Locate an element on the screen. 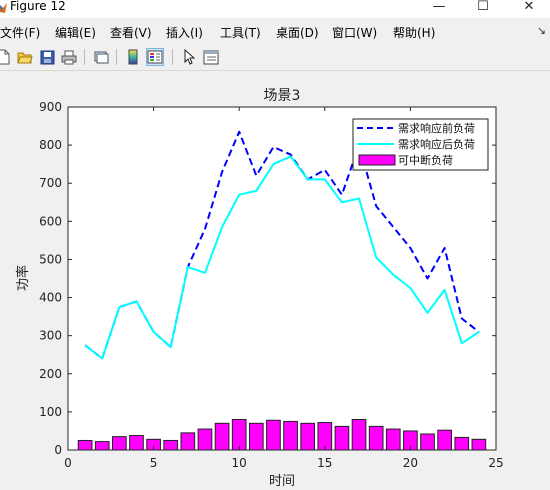 This screenshot has width=550, height=490. legend-icon is located at coordinates (155, 57).